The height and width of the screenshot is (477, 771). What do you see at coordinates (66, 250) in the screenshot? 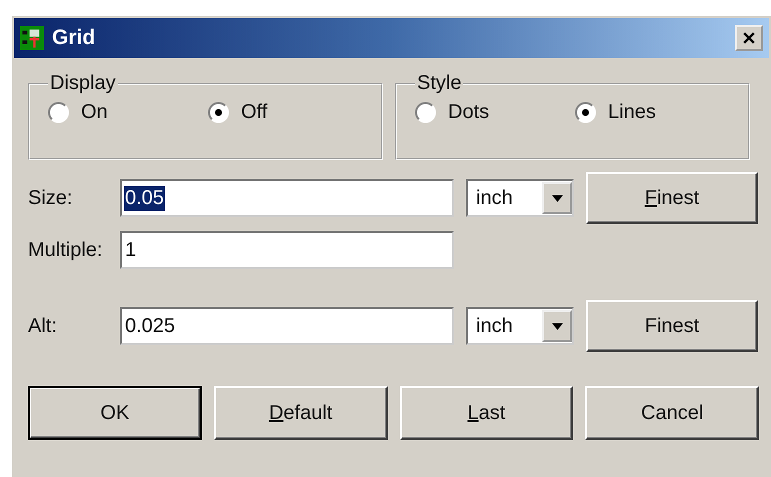
I see `field-label: Multiple:` at bounding box center [66, 250].